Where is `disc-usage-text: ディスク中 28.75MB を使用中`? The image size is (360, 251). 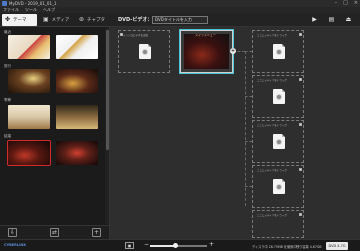
disc-usage-text: ディスク中 28.75MB を使用中 is located at coordinates (274, 246).